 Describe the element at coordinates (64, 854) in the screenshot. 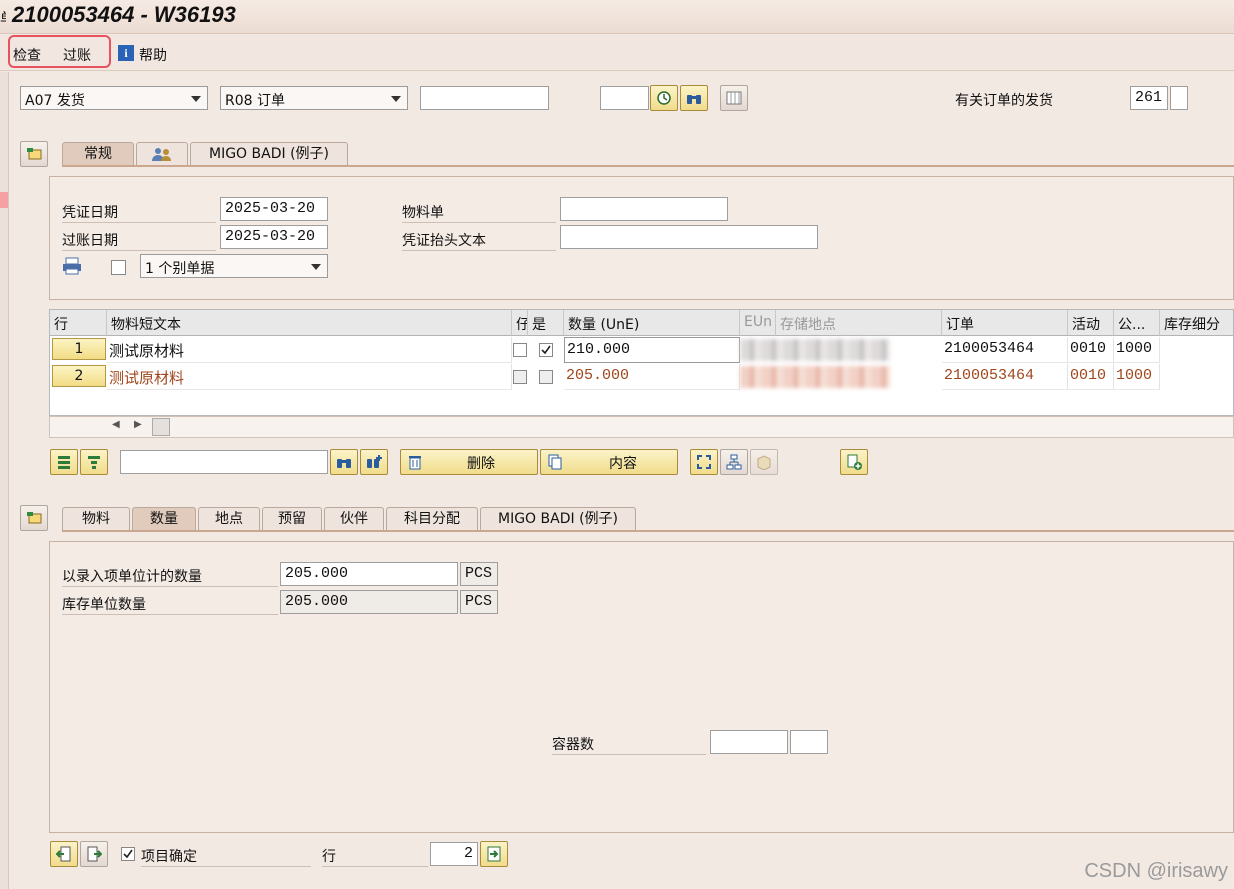

I see `previous-item-button` at that location.